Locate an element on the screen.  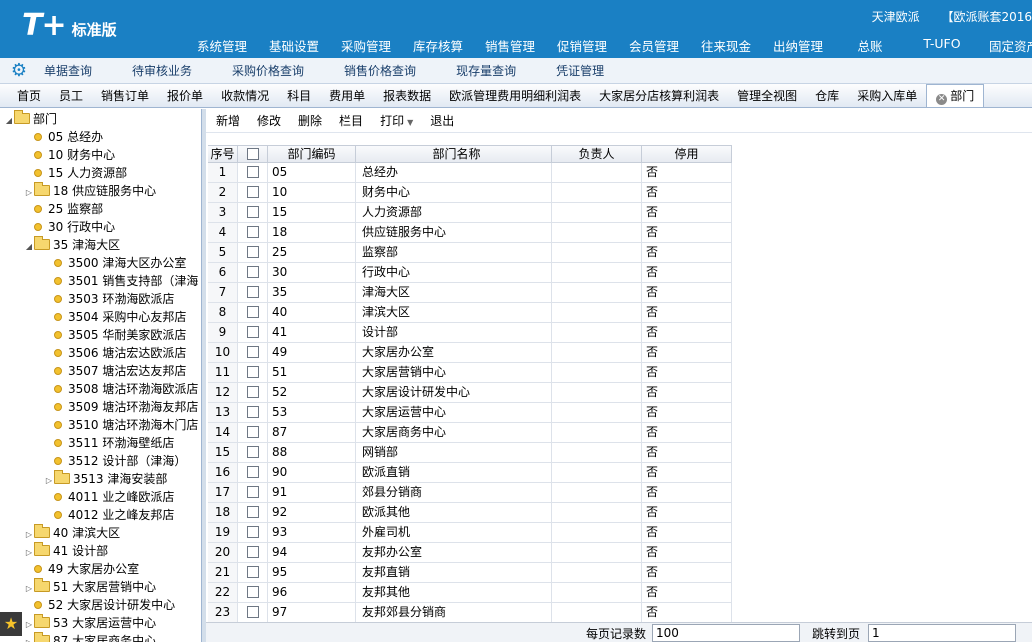
dept-name-cell: 大家居商务中心 is located at coordinates (454, 433).